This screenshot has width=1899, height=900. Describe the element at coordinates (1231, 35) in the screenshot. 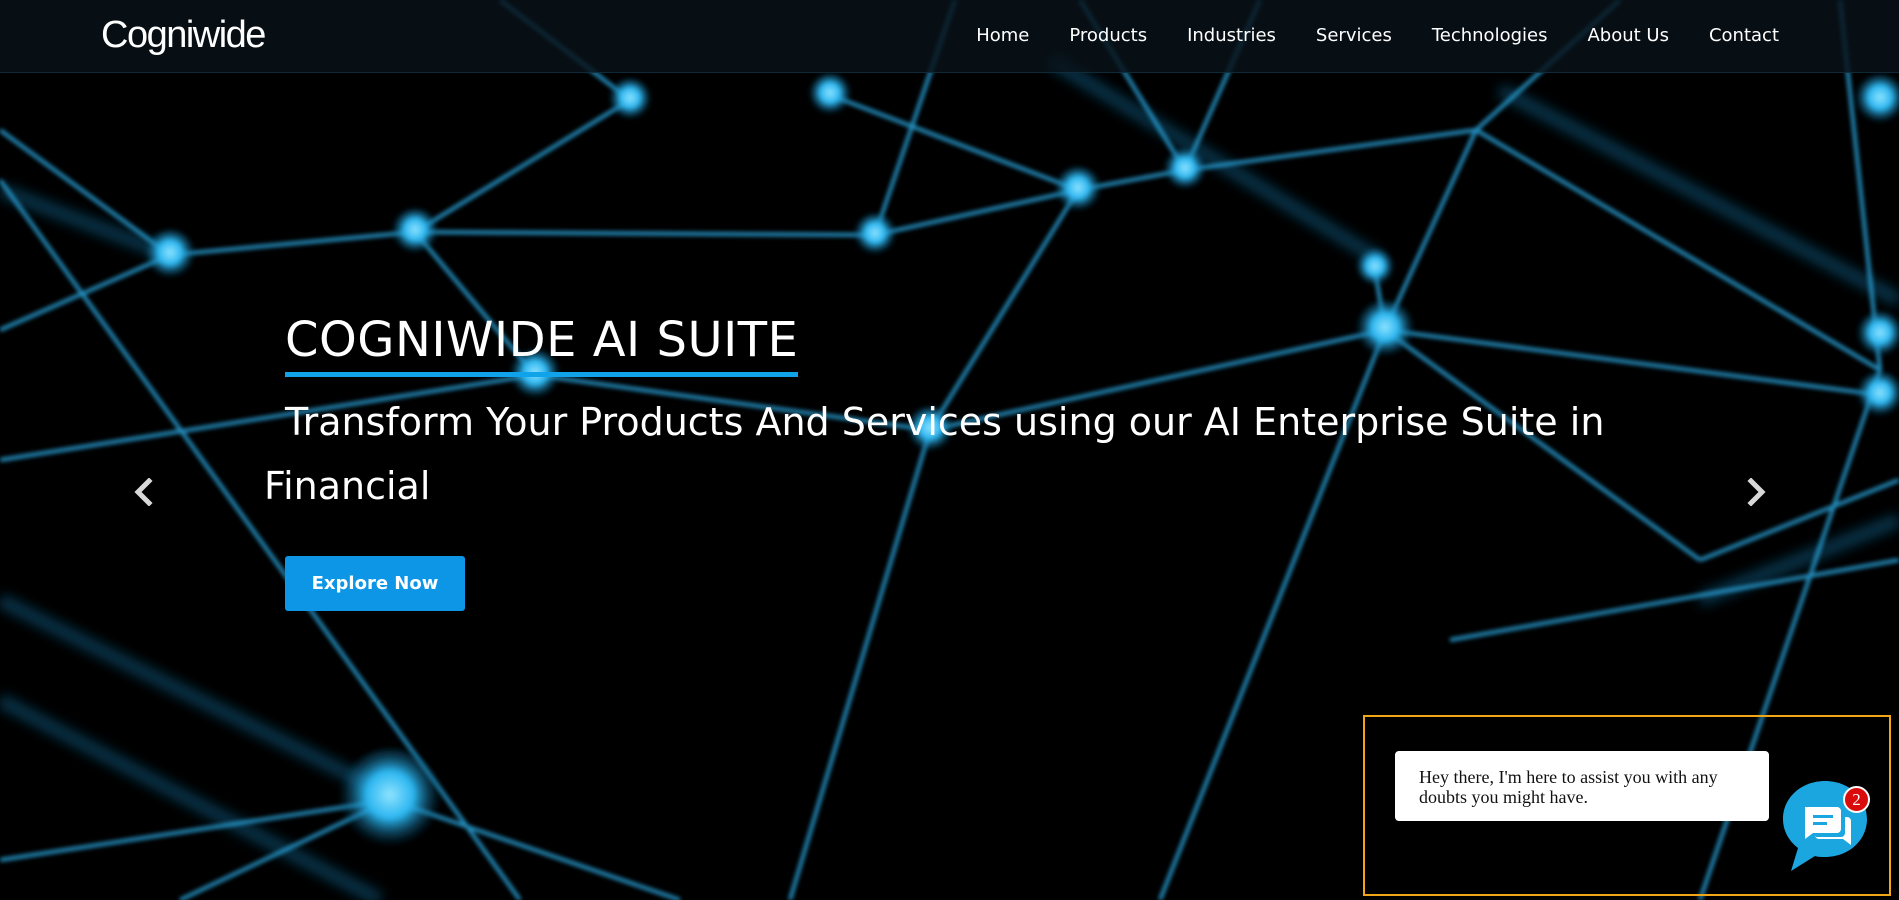

I see `nav-industries: Industries` at that location.